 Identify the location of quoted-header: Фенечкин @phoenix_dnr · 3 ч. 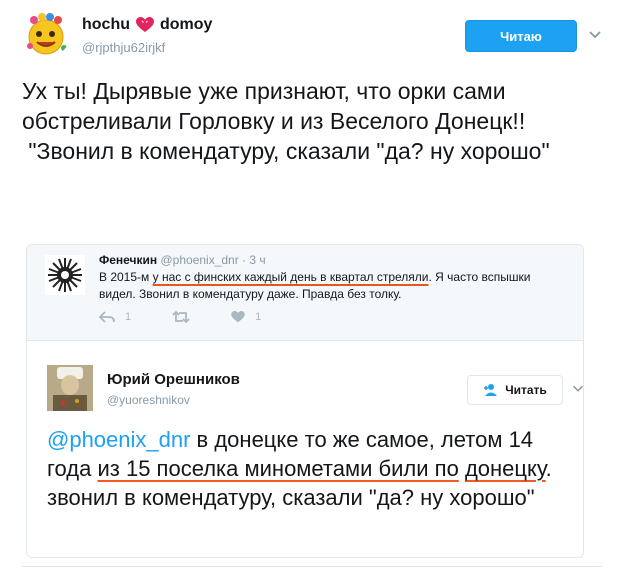
(182, 260).